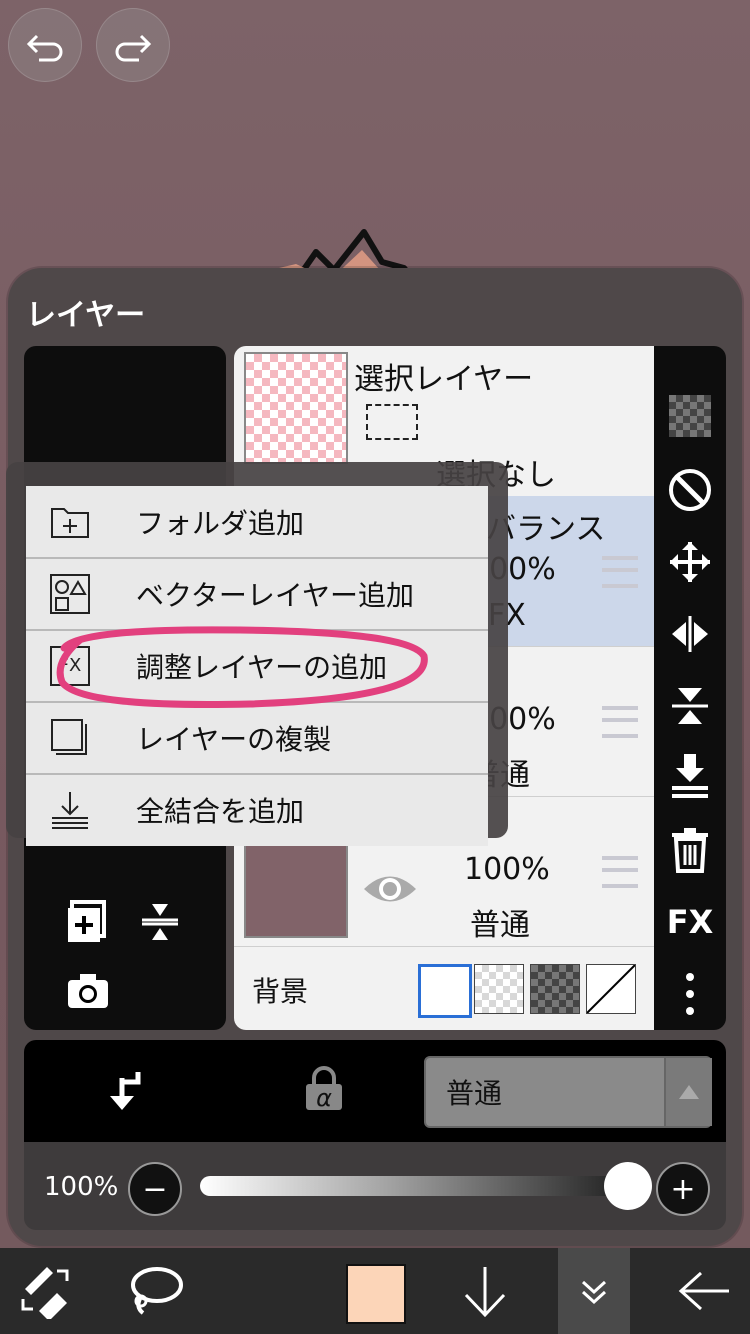 The image size is (750, 1334). I want to click on layer-name: 選択レイヤー, so click(444, 379).